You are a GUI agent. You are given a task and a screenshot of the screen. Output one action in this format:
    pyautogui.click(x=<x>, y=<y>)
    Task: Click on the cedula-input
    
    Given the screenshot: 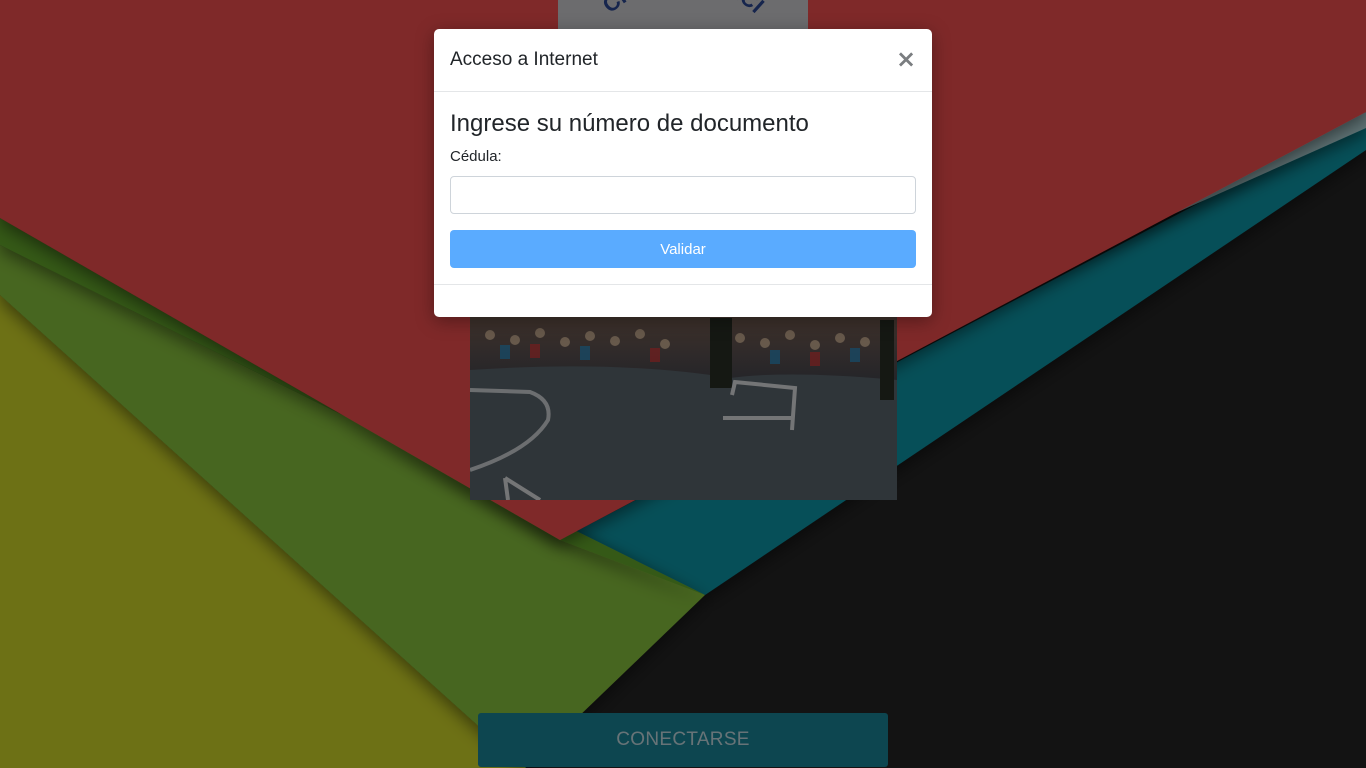 What is the action you would take?
    pyautogui.click(x=683, y=195)
    